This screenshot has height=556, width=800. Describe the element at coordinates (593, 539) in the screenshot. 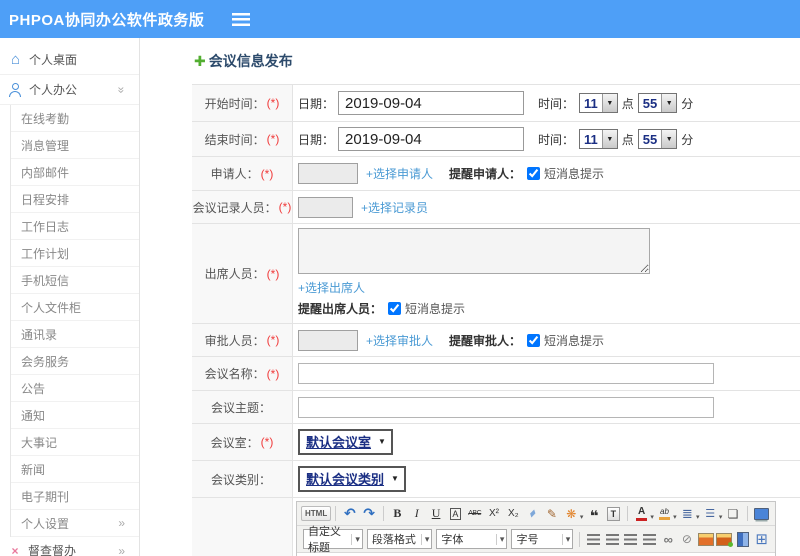

I see `align-left-icon` at that location.